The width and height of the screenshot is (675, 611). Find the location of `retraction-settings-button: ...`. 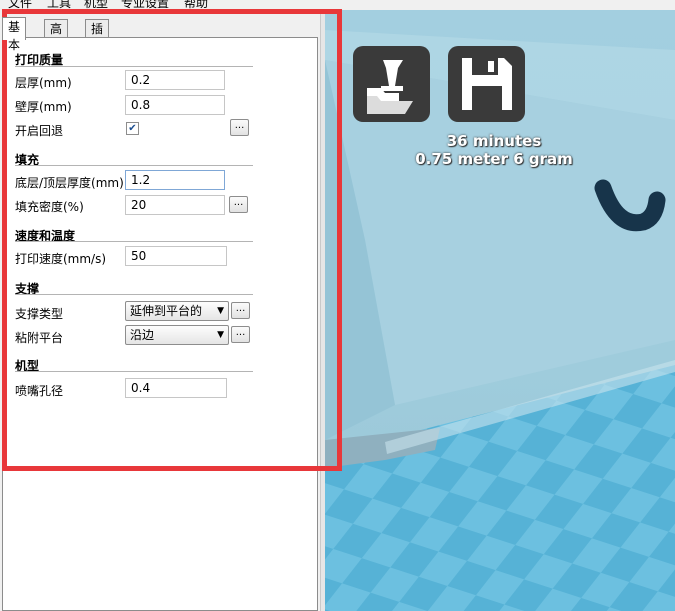

retraction-settings-button: ... is located at coordinates (239, 127).